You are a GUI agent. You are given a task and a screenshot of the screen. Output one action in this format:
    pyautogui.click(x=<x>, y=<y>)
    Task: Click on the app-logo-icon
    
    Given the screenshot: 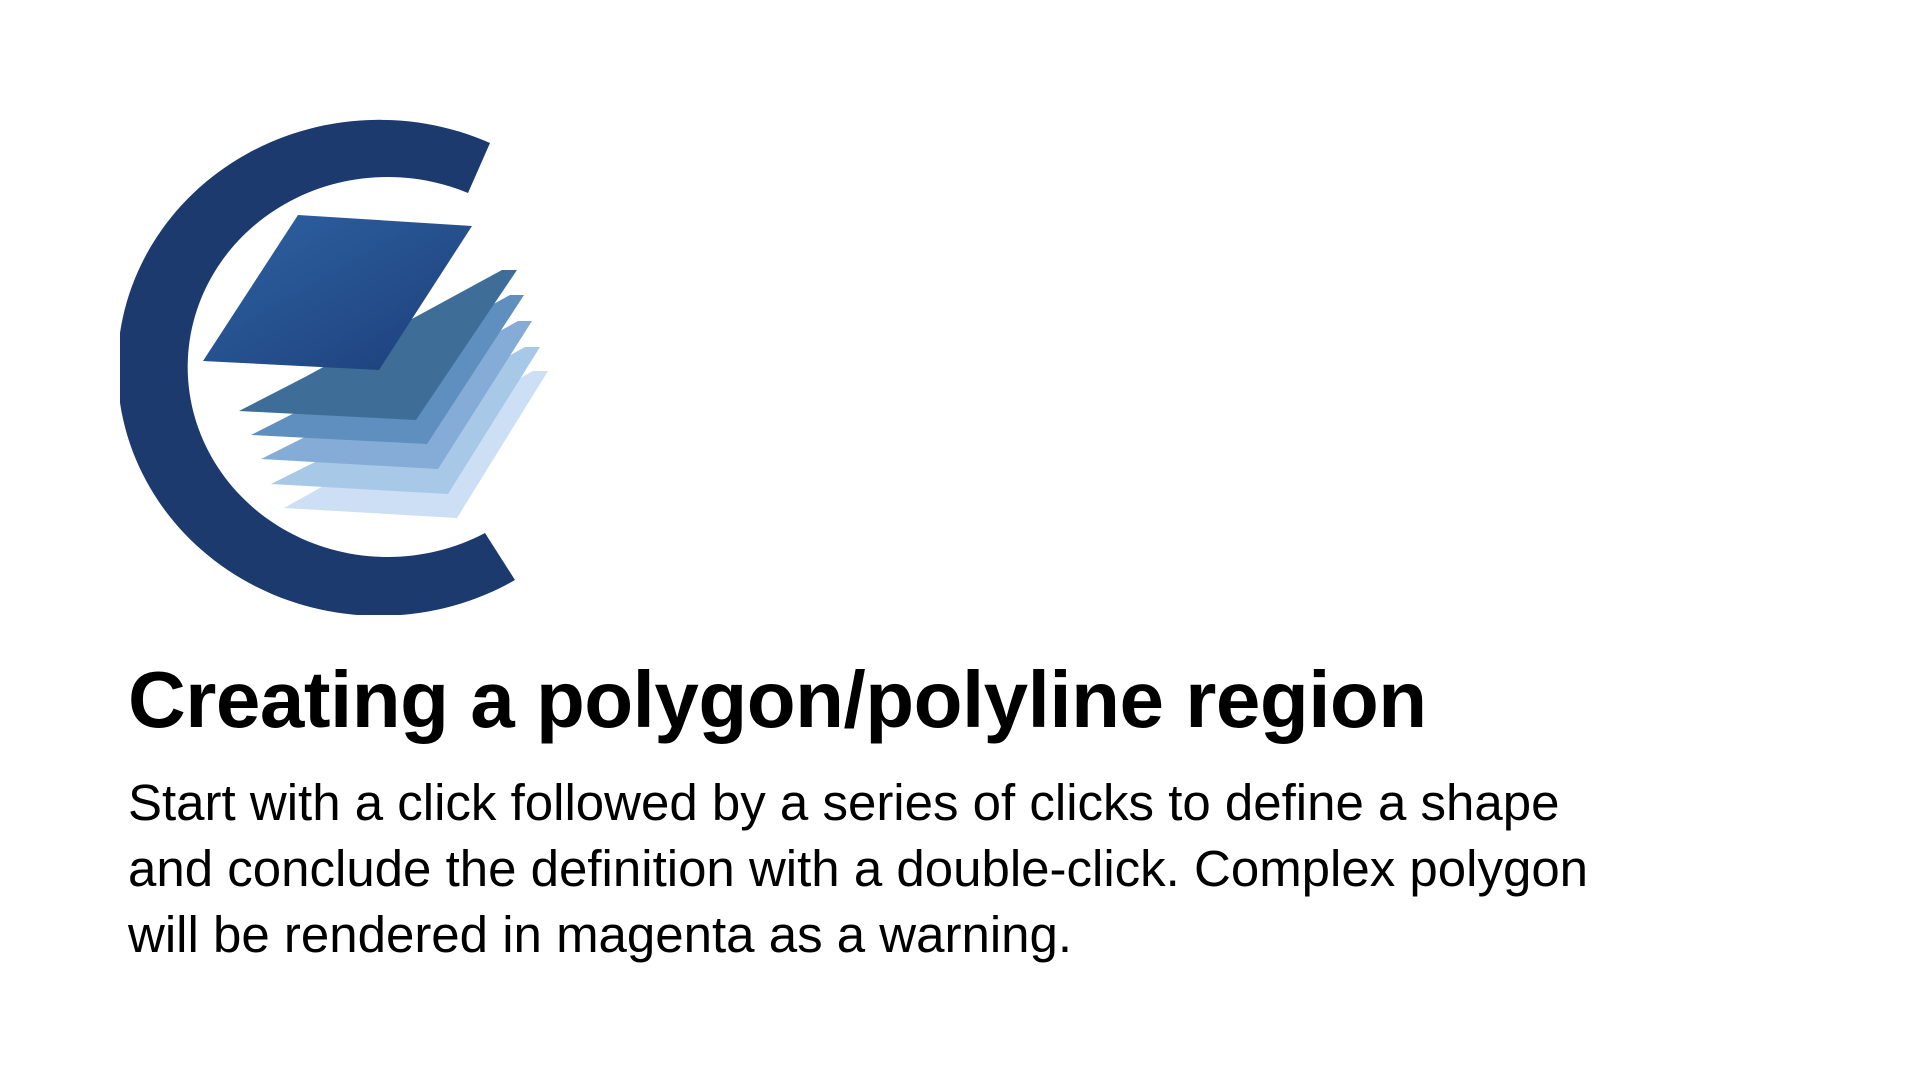 What is the action you would take?
    pyautogui.click(x=338, y=365)
    